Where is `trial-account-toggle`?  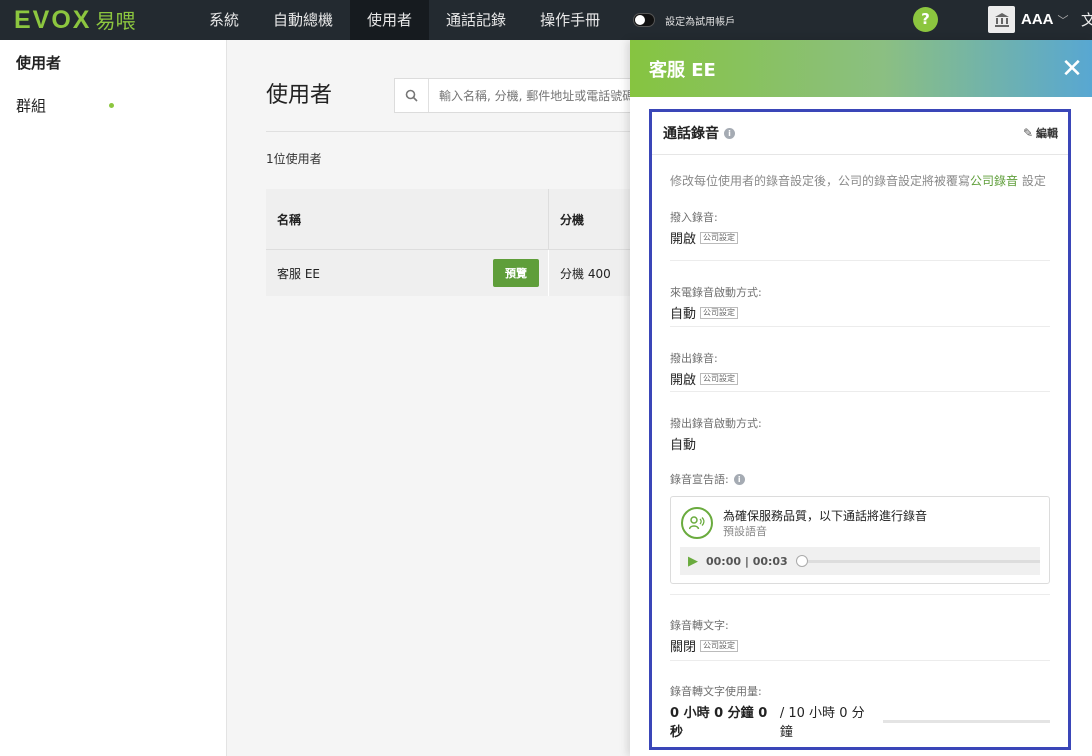
trial-account-toggle is located at coordinates (644, 20).